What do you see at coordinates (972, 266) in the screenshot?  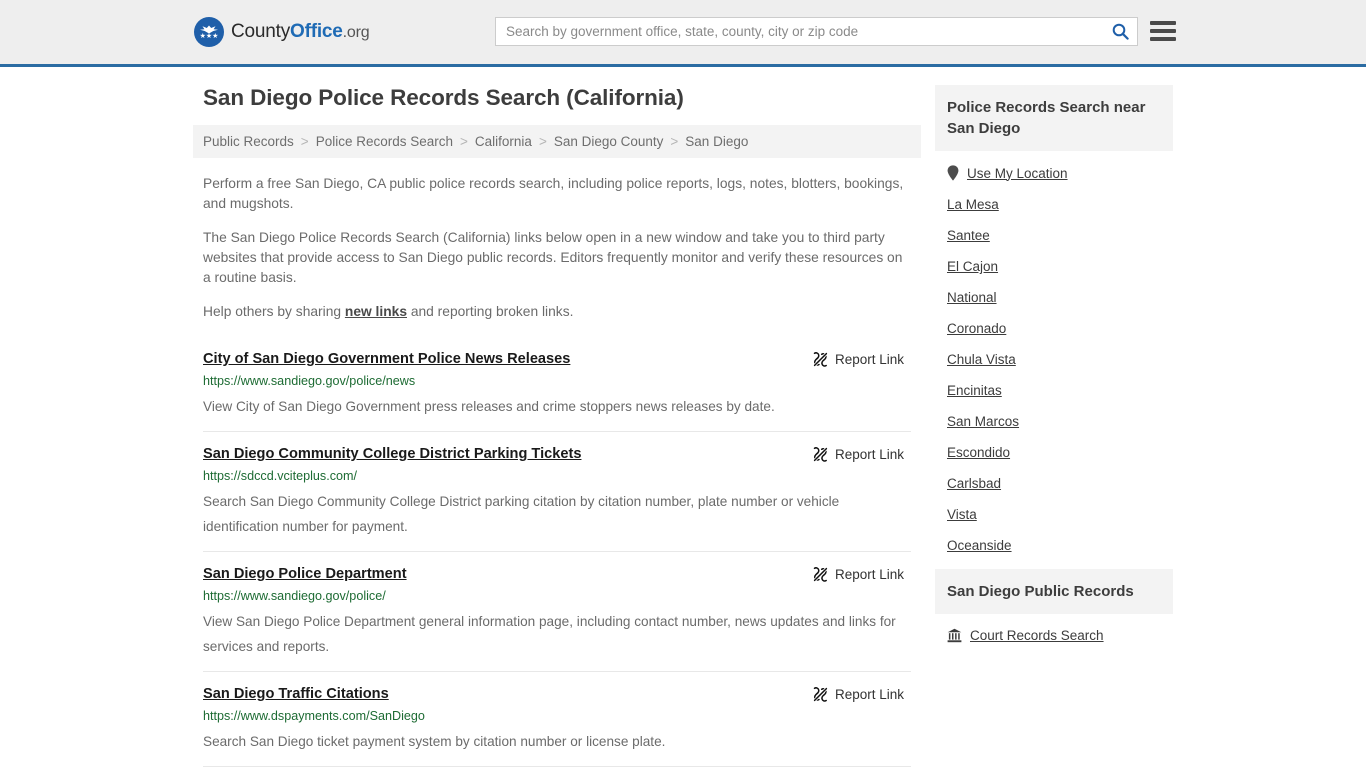 I see `sidebar-city-link: El Cajon` at bounding box center [972, 266].